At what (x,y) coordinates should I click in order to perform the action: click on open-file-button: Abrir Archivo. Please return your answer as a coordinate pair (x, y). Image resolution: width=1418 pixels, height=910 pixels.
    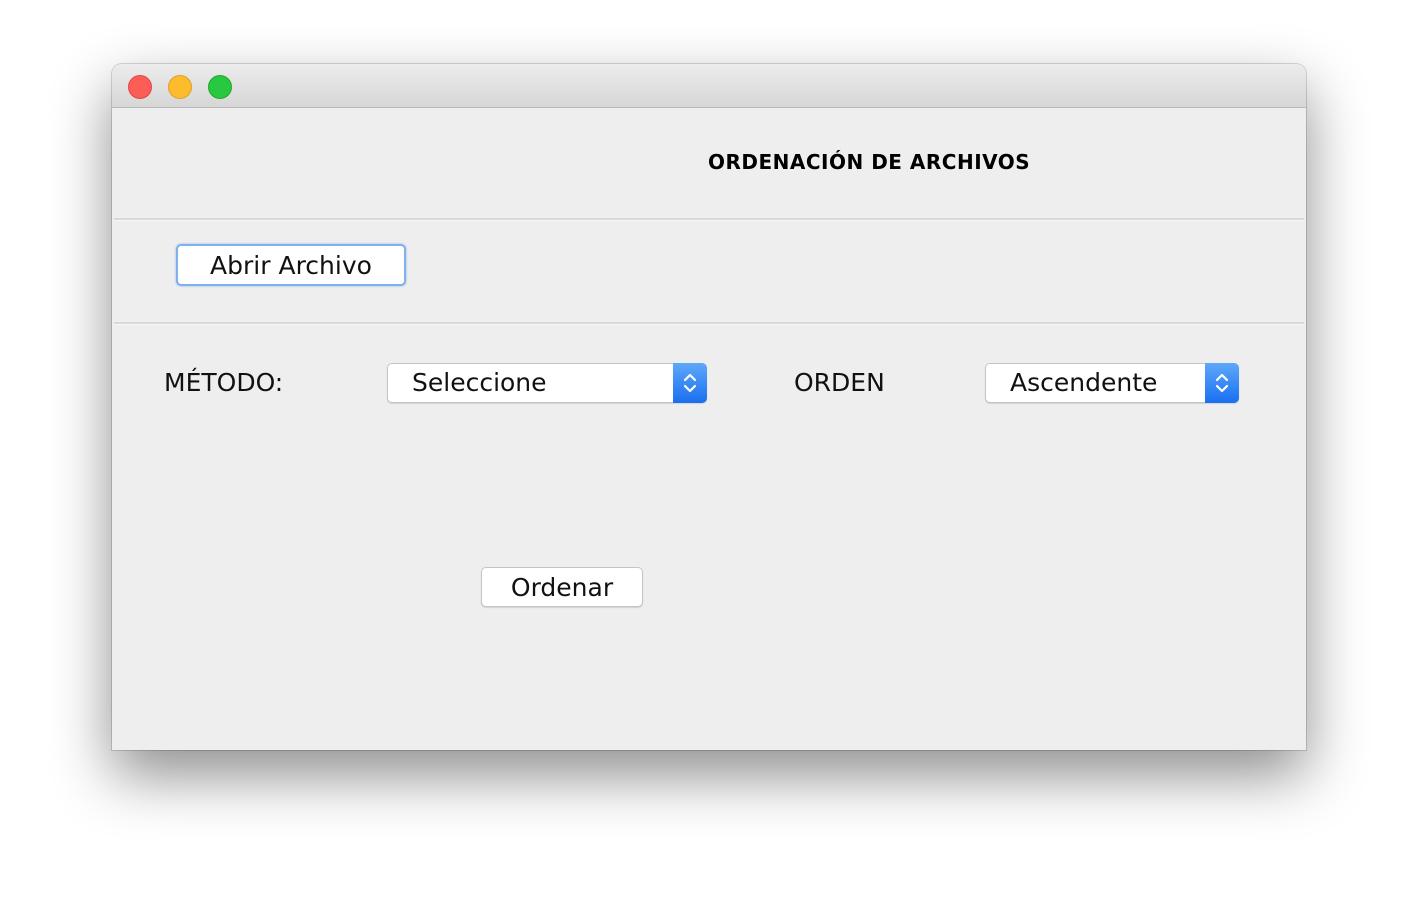
    Looking at the image, I should click on (291, 265).